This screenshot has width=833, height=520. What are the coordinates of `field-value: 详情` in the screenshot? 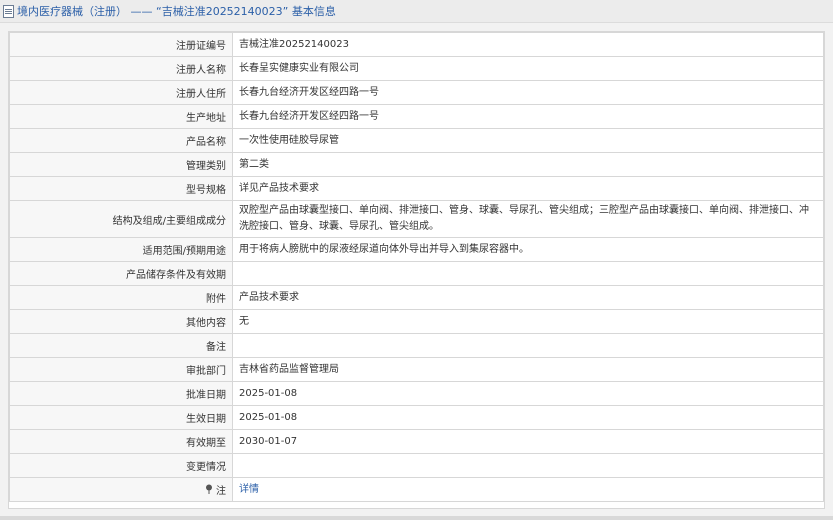 It's located at (528, 489).